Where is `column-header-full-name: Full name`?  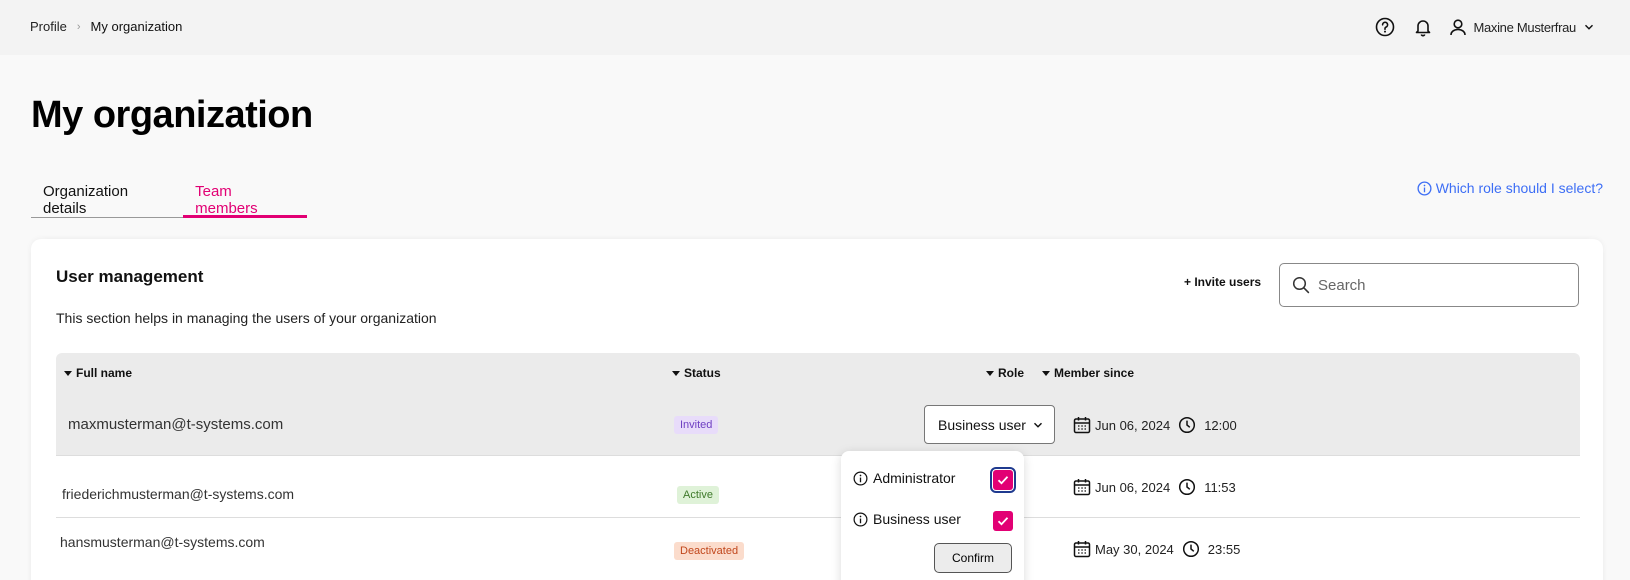
column-header-full-name: Full name is located at coordinates (98, 373).